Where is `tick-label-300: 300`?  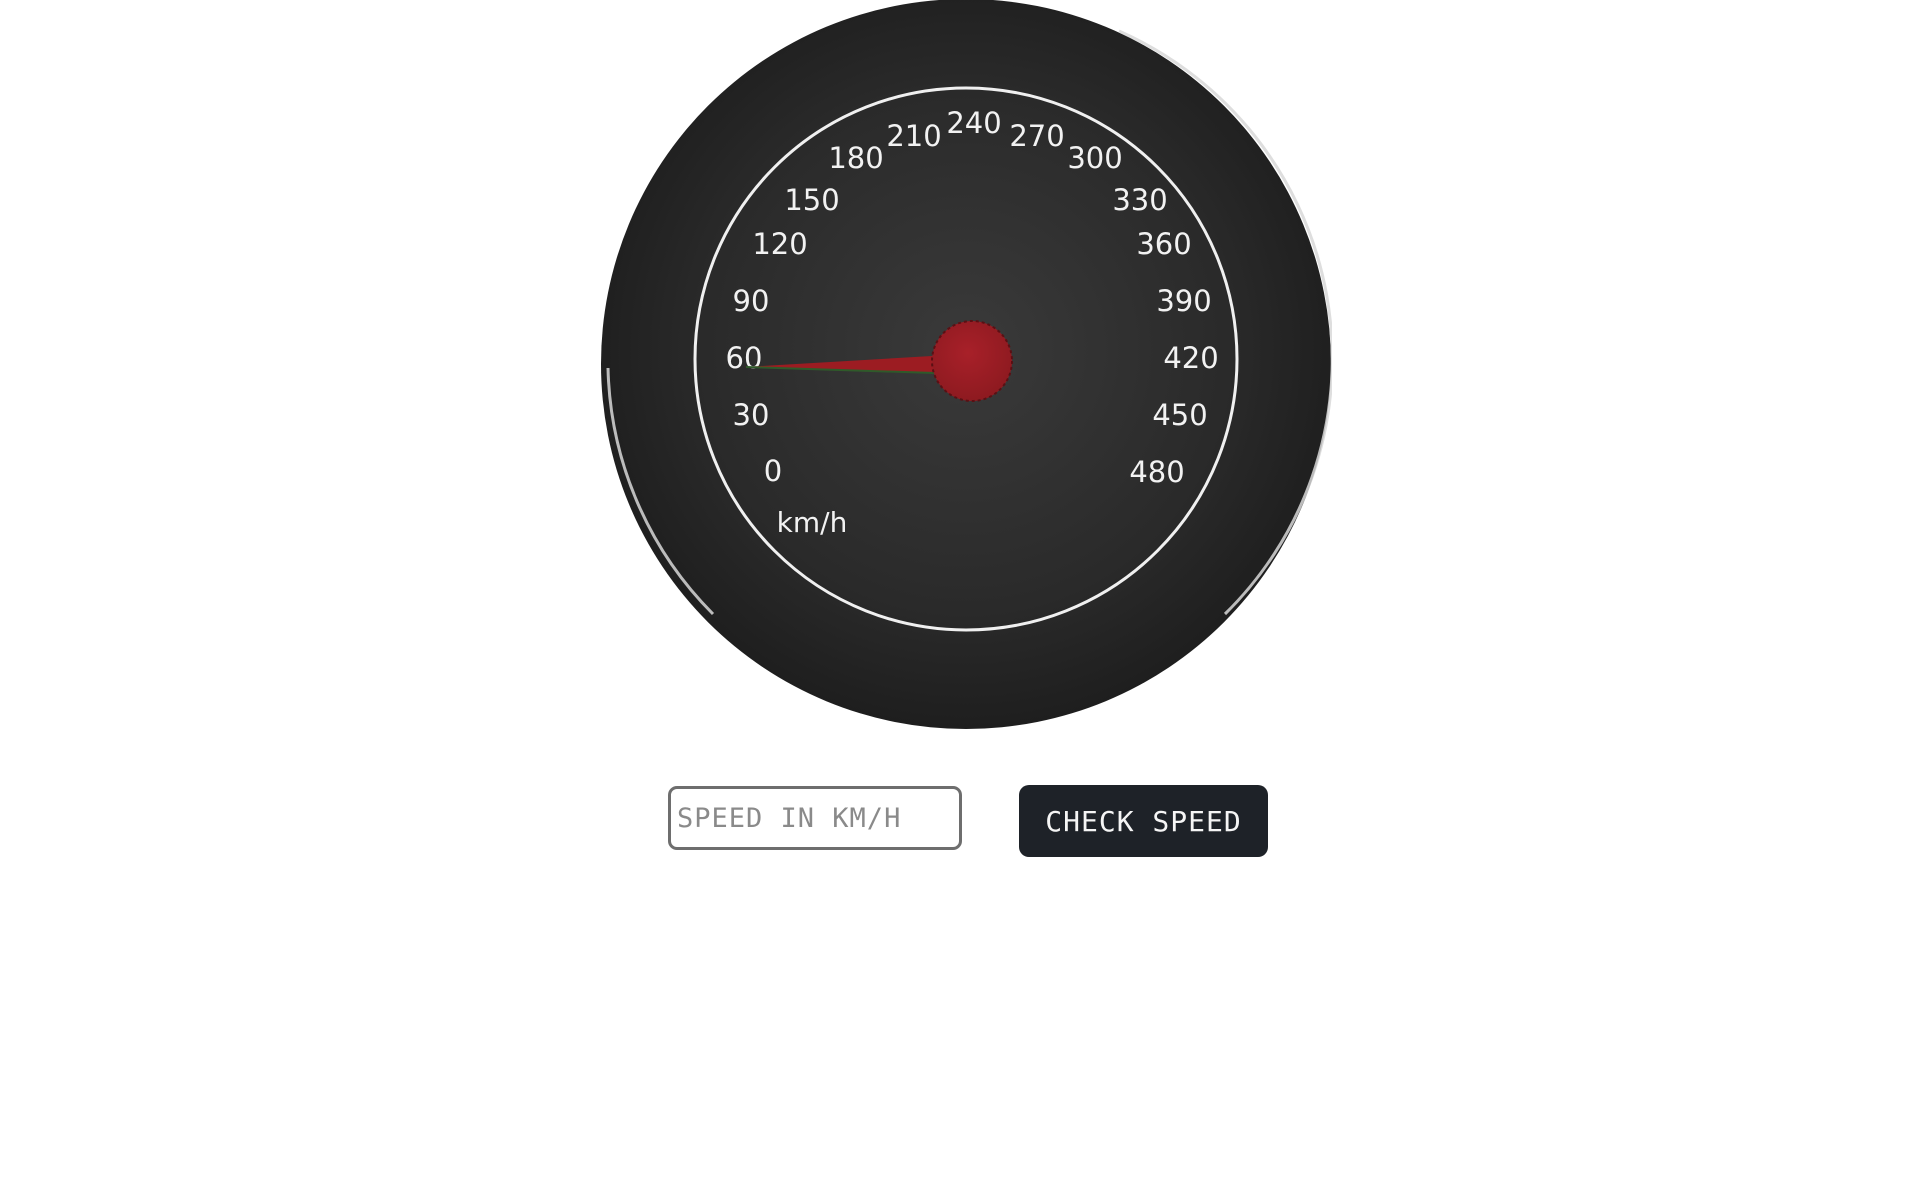
tick-label-300: 300 is located at coordinates (1094, 158).